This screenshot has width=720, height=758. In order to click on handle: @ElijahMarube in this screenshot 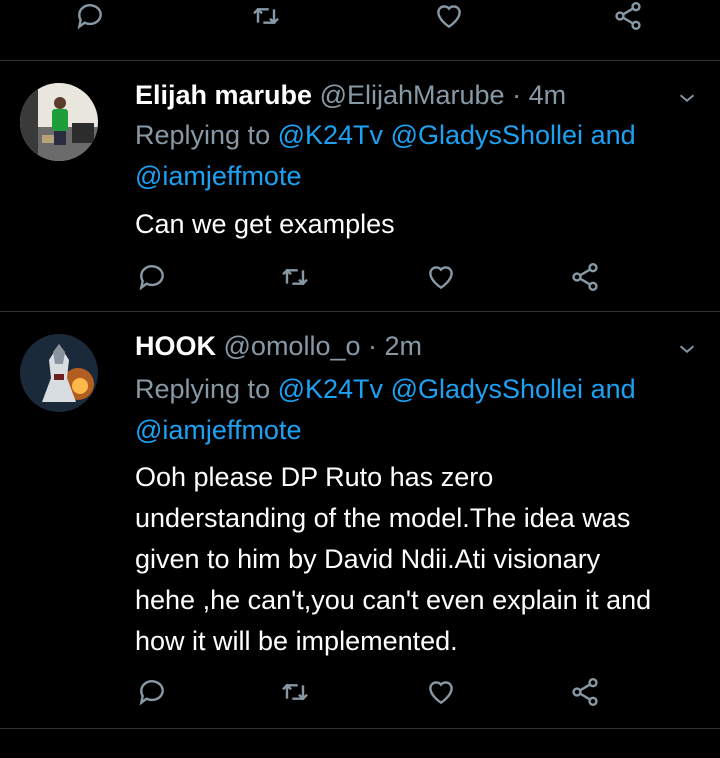, I will do `click(412, 95)`.